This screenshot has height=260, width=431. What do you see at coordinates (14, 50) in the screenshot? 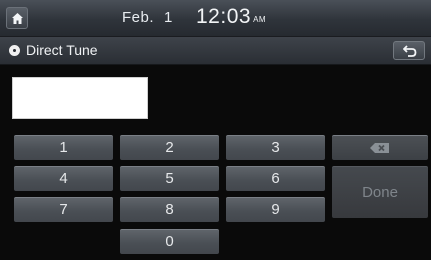
I see `radio-dot-icon` at bounding box center [14, 50].